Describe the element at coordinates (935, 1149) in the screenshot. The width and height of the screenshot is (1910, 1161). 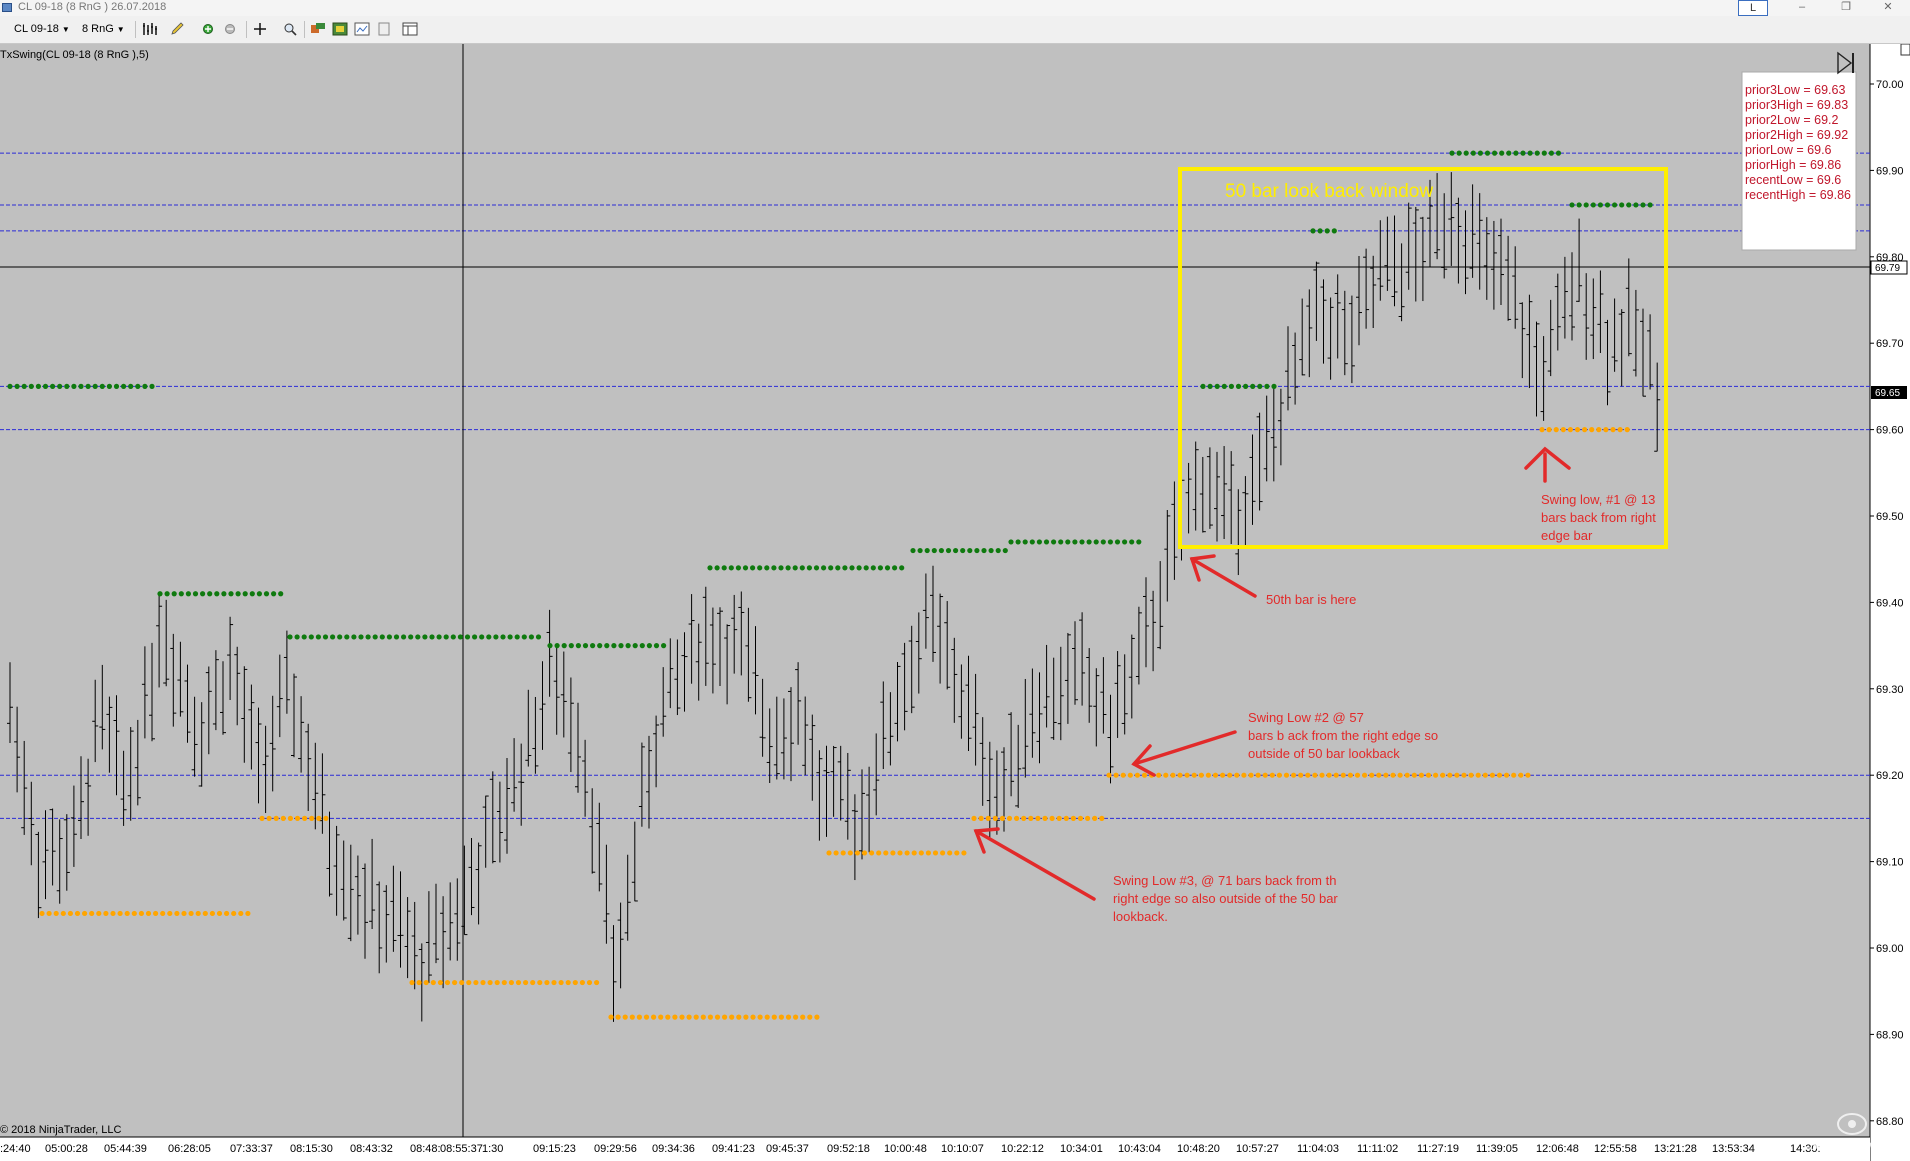
I see `time-axis-background` at that location.